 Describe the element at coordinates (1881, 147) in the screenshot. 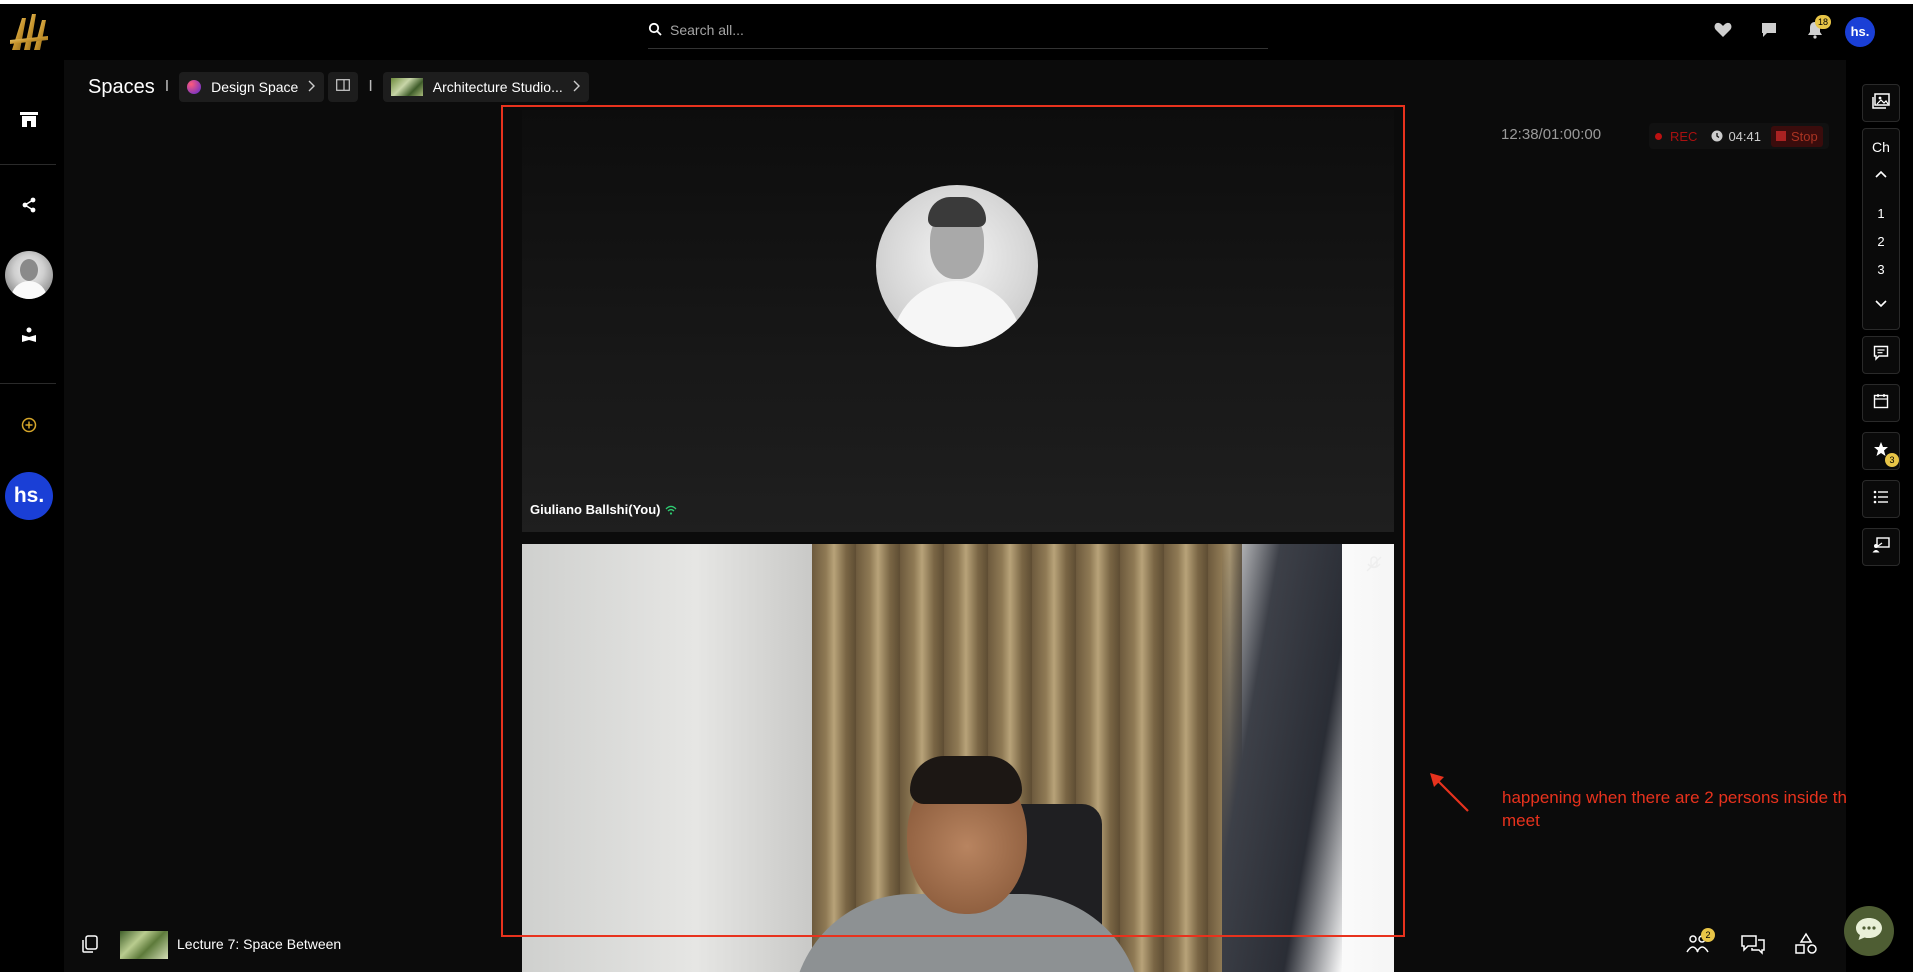

I see `chapter-label: Ch` at that location.